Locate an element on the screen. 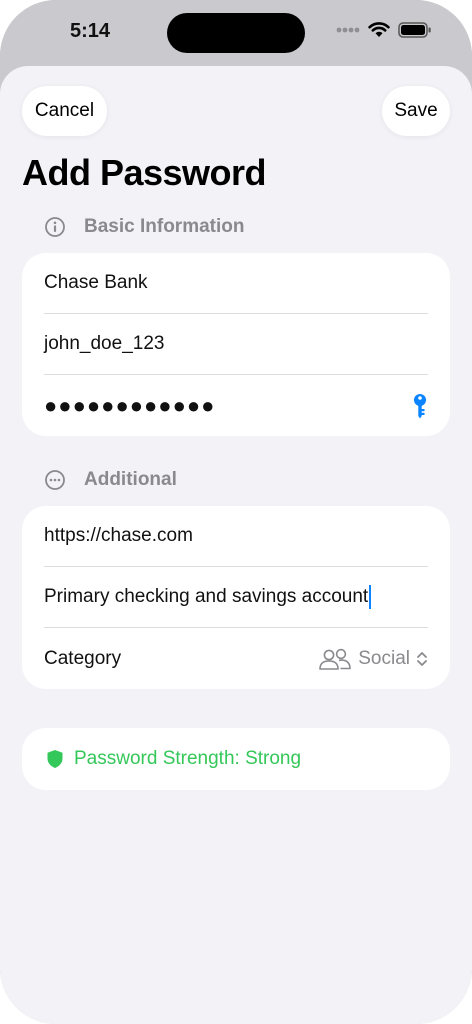  cancel-button: Cancel is located at coordinates (64, 111).